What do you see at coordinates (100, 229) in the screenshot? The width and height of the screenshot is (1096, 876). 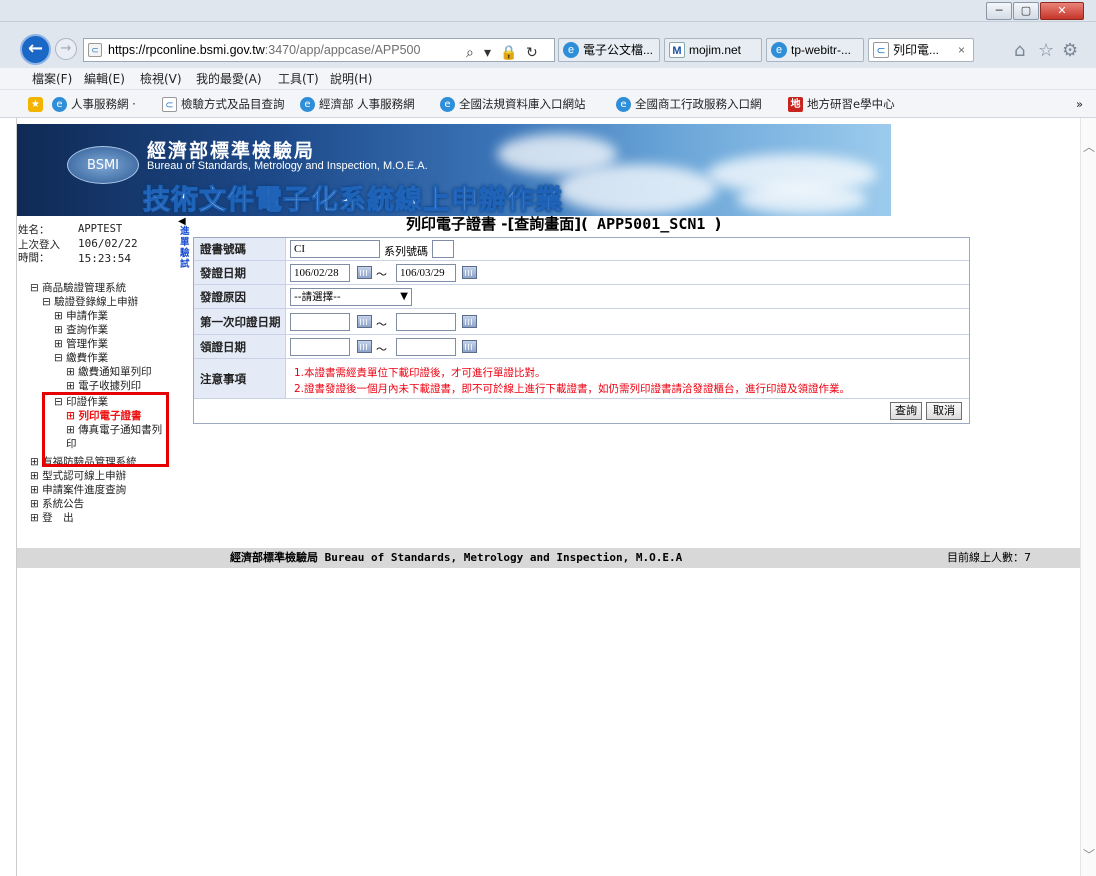 I see `user-name: APPTEST` at bounding box center [100, 229].